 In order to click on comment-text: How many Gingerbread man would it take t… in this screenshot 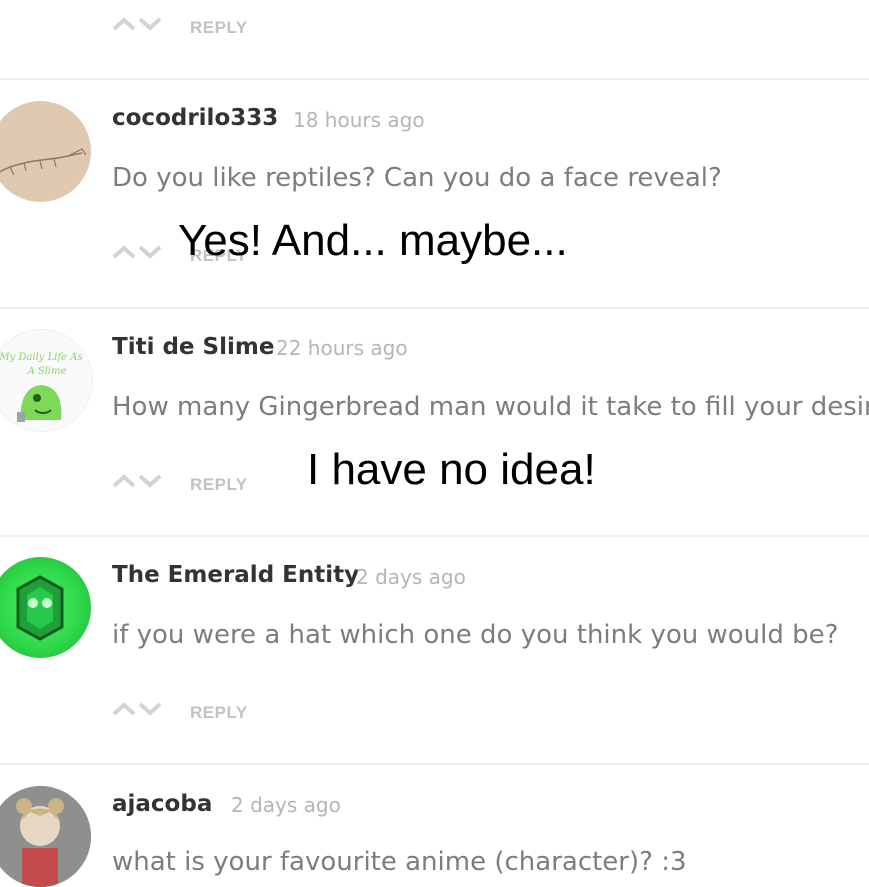, I will do `click(490, 407)`.